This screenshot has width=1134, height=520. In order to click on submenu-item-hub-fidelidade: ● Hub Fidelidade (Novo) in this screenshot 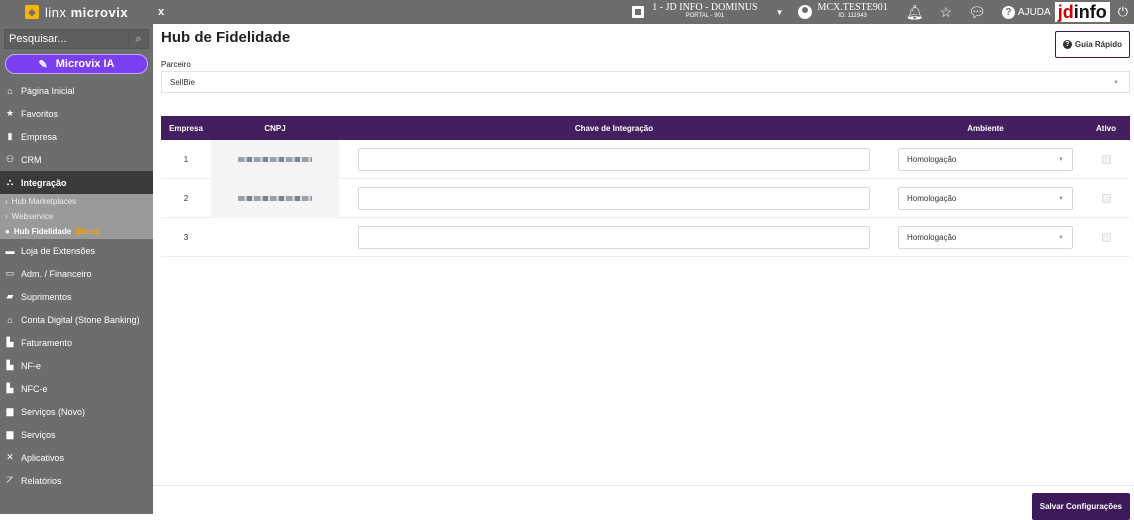, I will do `click(76, 231)`.